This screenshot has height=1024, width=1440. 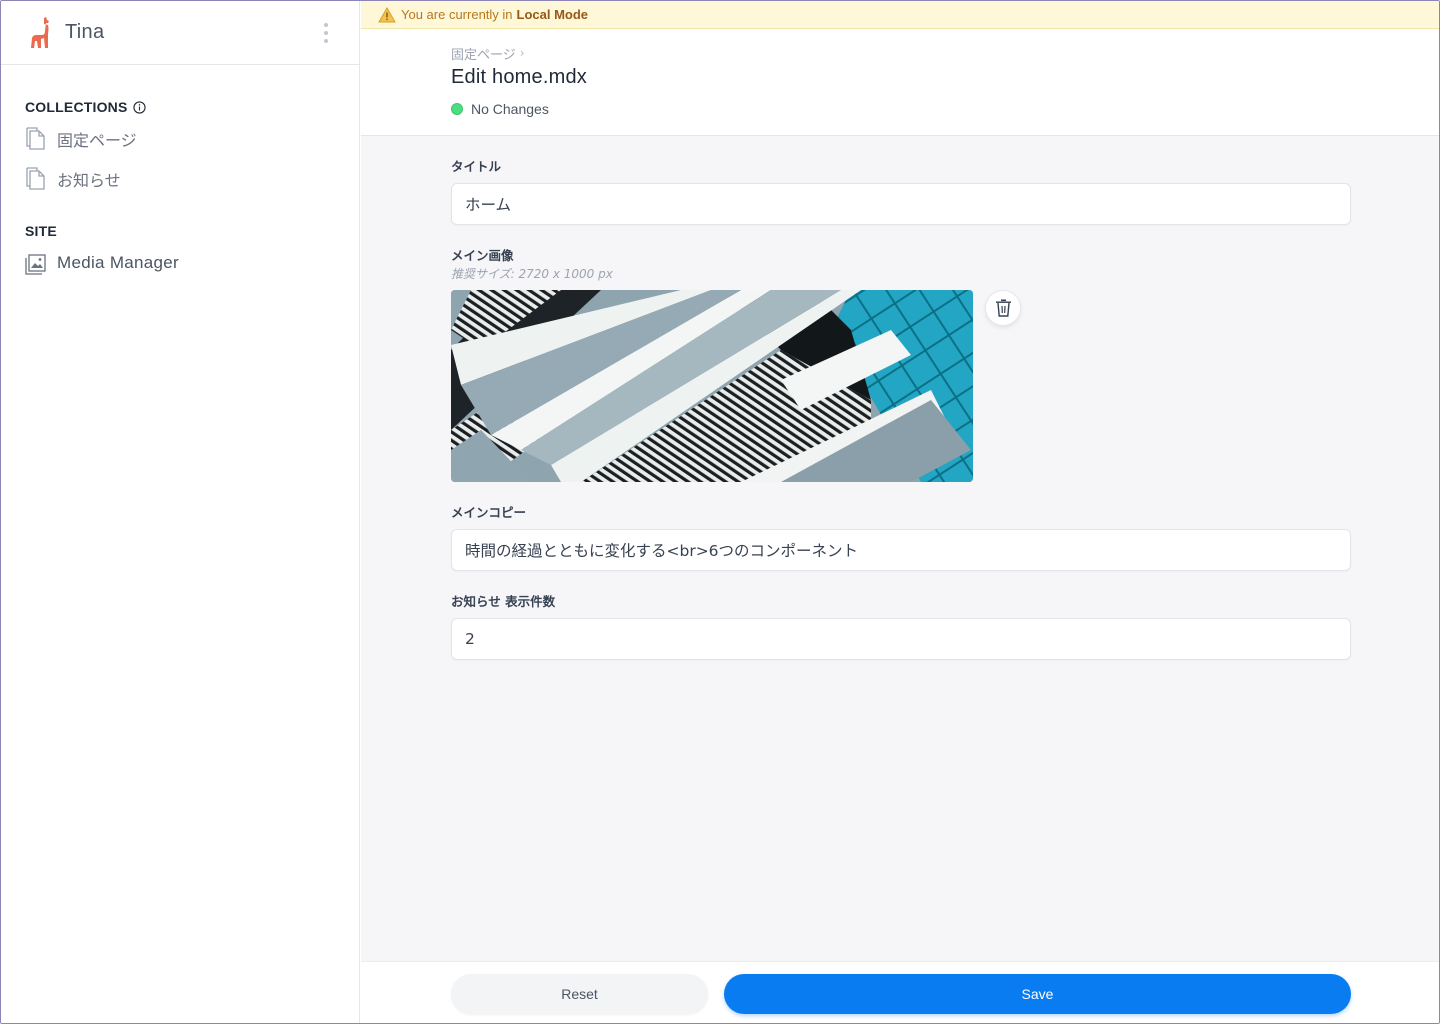 I want to click on sidebar-item-label: お知らせ, so click(x=89, y=181).